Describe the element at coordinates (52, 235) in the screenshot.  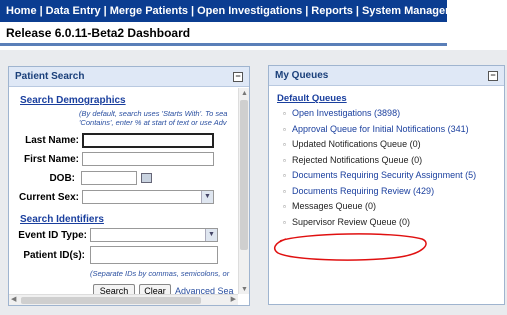
I see `event-id-type-label: Event ID Type:` at that location.